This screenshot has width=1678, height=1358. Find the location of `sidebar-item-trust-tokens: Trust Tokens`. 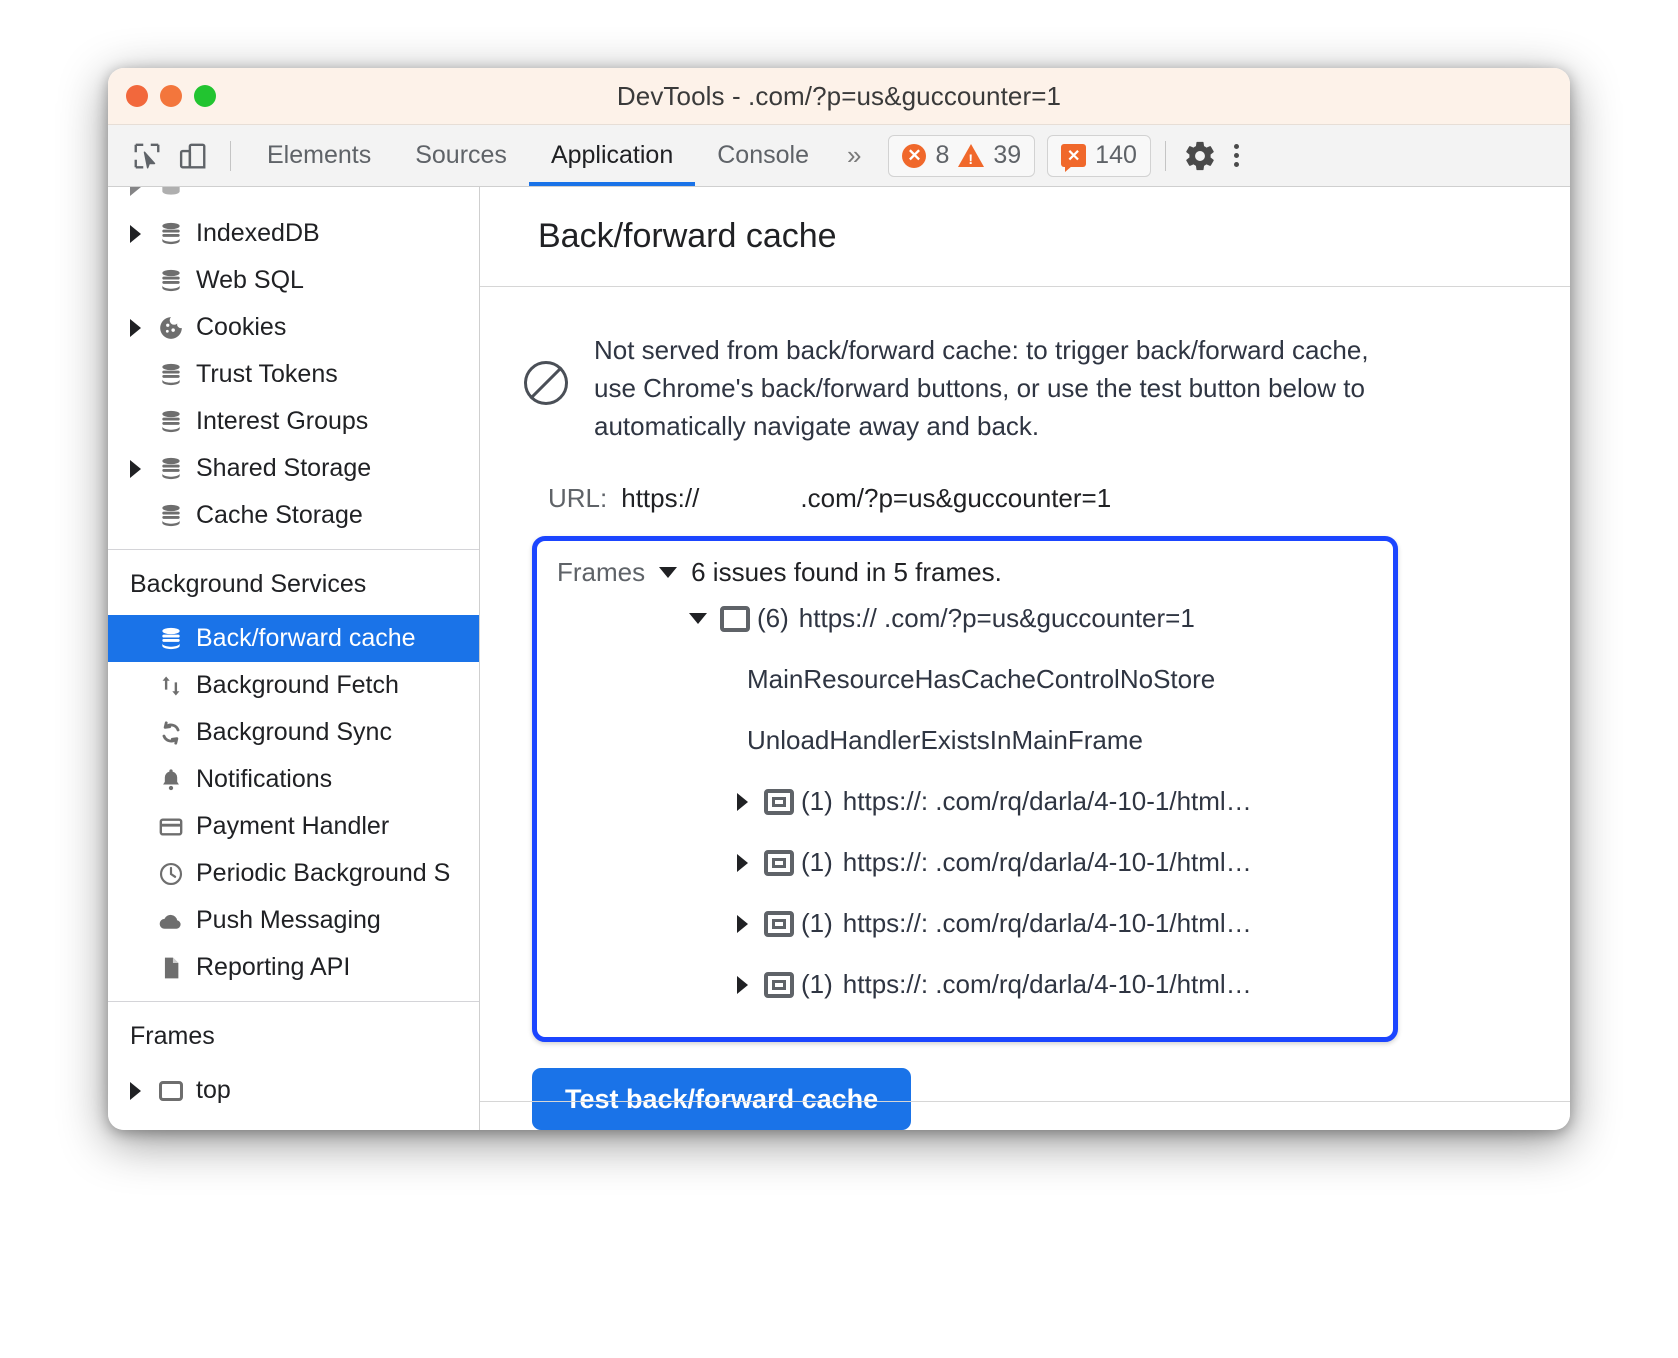

sidebar-item-trust-tokens: Trust Tokens is located at coordinates (293, 374).